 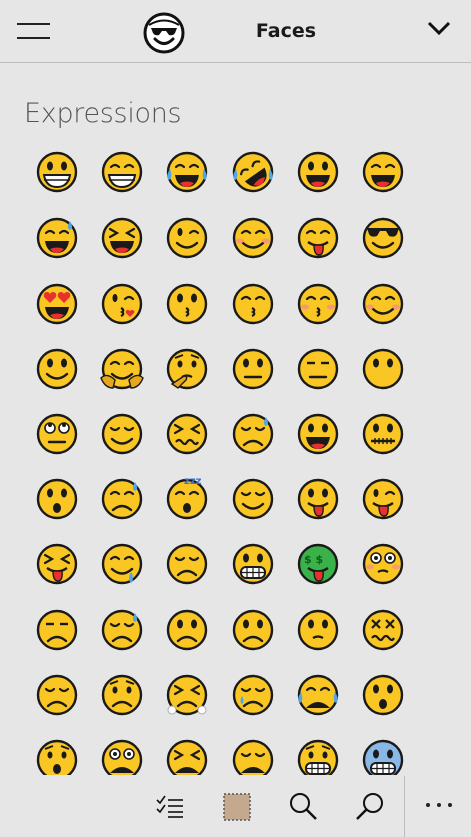 What do you see at coordinates (253, 695) in the screenshot?
I see `crying-face-icon` at bounding box center [253, 695].